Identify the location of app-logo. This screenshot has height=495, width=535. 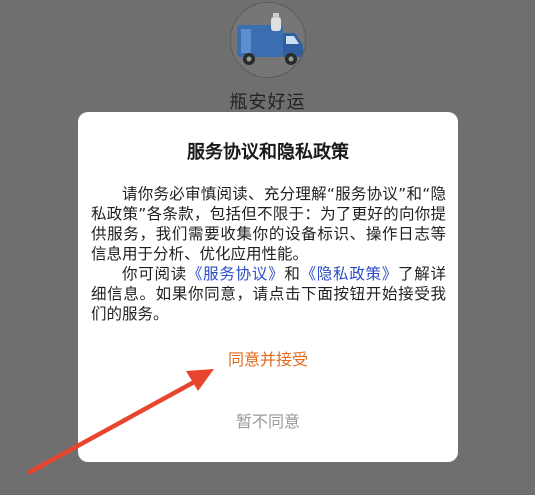
(268, 40).